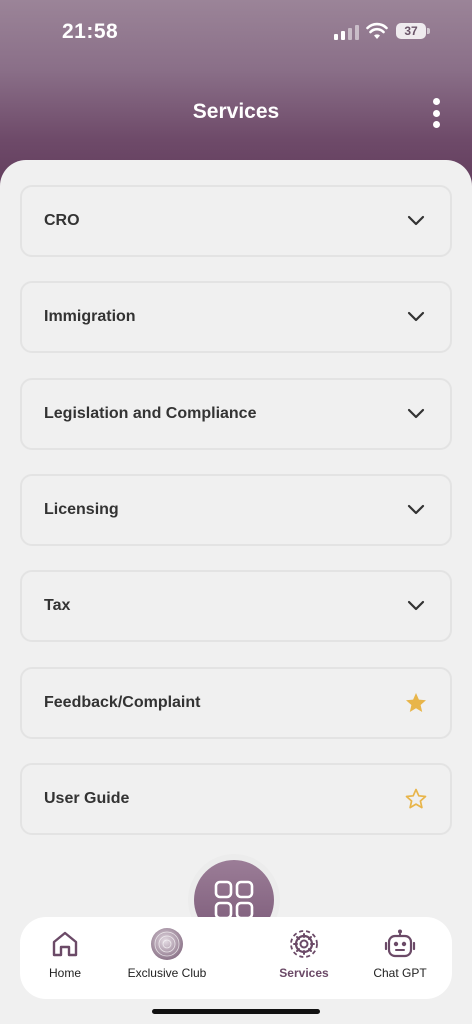 The image size is (472, 1024). What do you see at coordinates (122, 702) in the screenshot?
I see `service-card-label: Feedback/Complaint` at bounding box center [122, 702].